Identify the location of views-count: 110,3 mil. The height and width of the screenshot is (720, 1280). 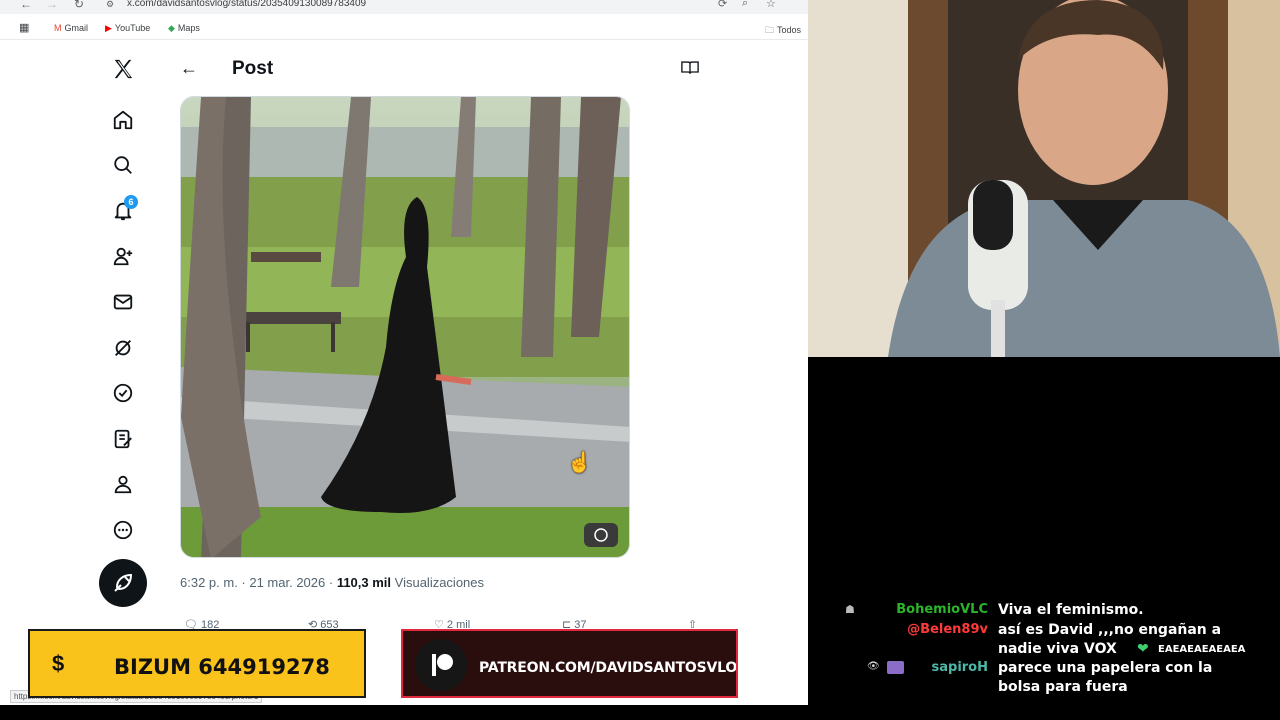
(364, 582).